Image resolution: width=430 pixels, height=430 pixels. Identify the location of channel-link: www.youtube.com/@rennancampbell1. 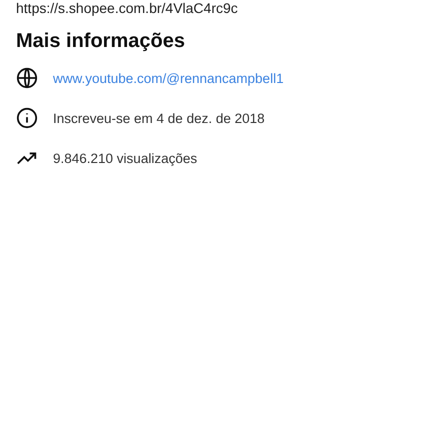
(168, 78).